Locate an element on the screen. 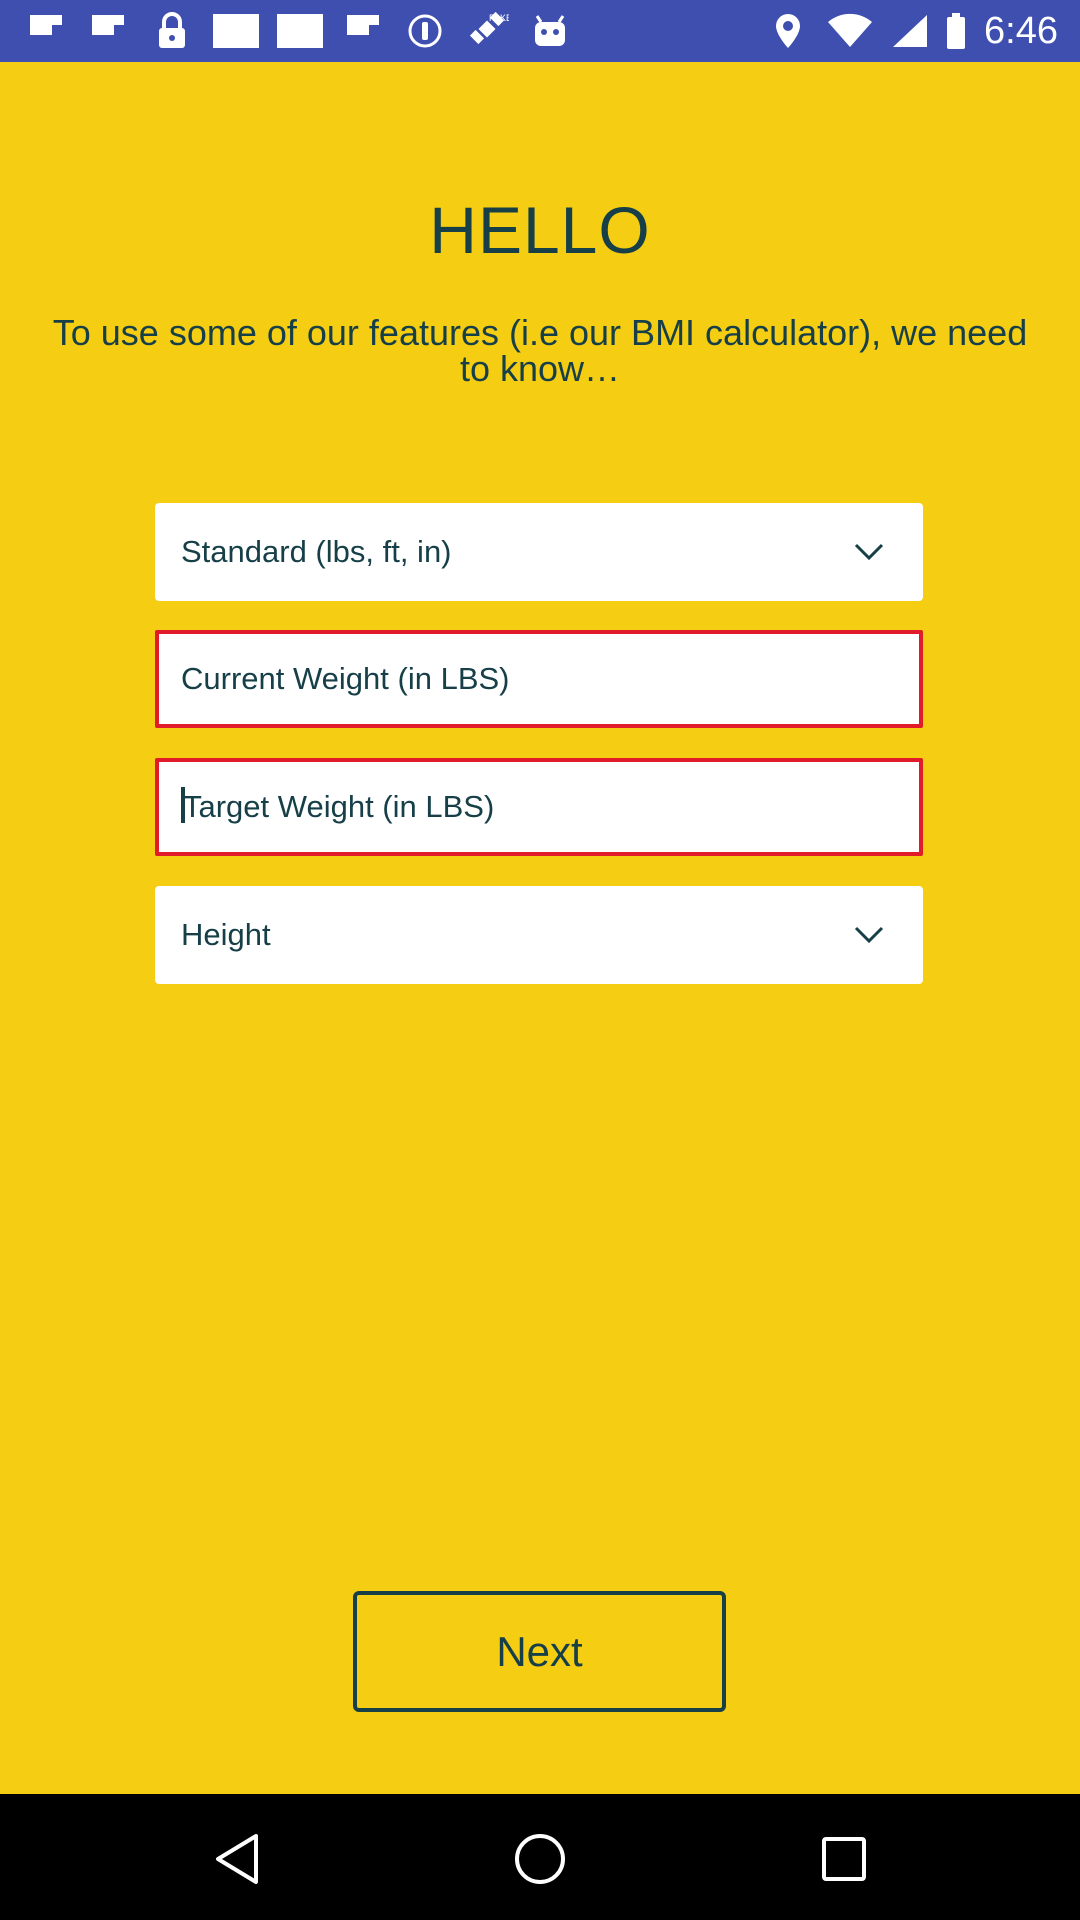 The image size is (1080, 1920). target-weight-input is located at coordinates (550, 807).